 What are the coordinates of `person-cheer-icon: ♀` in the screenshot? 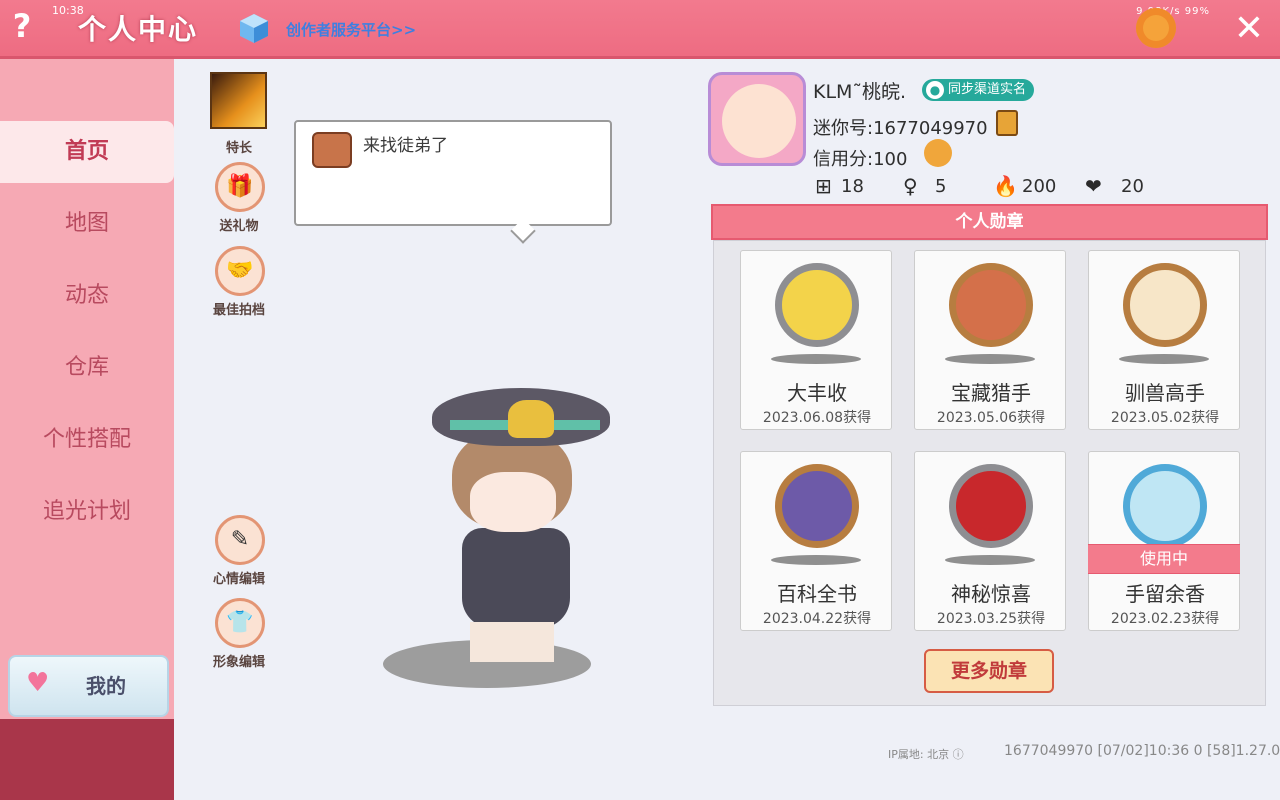 It's located at (910, 186).